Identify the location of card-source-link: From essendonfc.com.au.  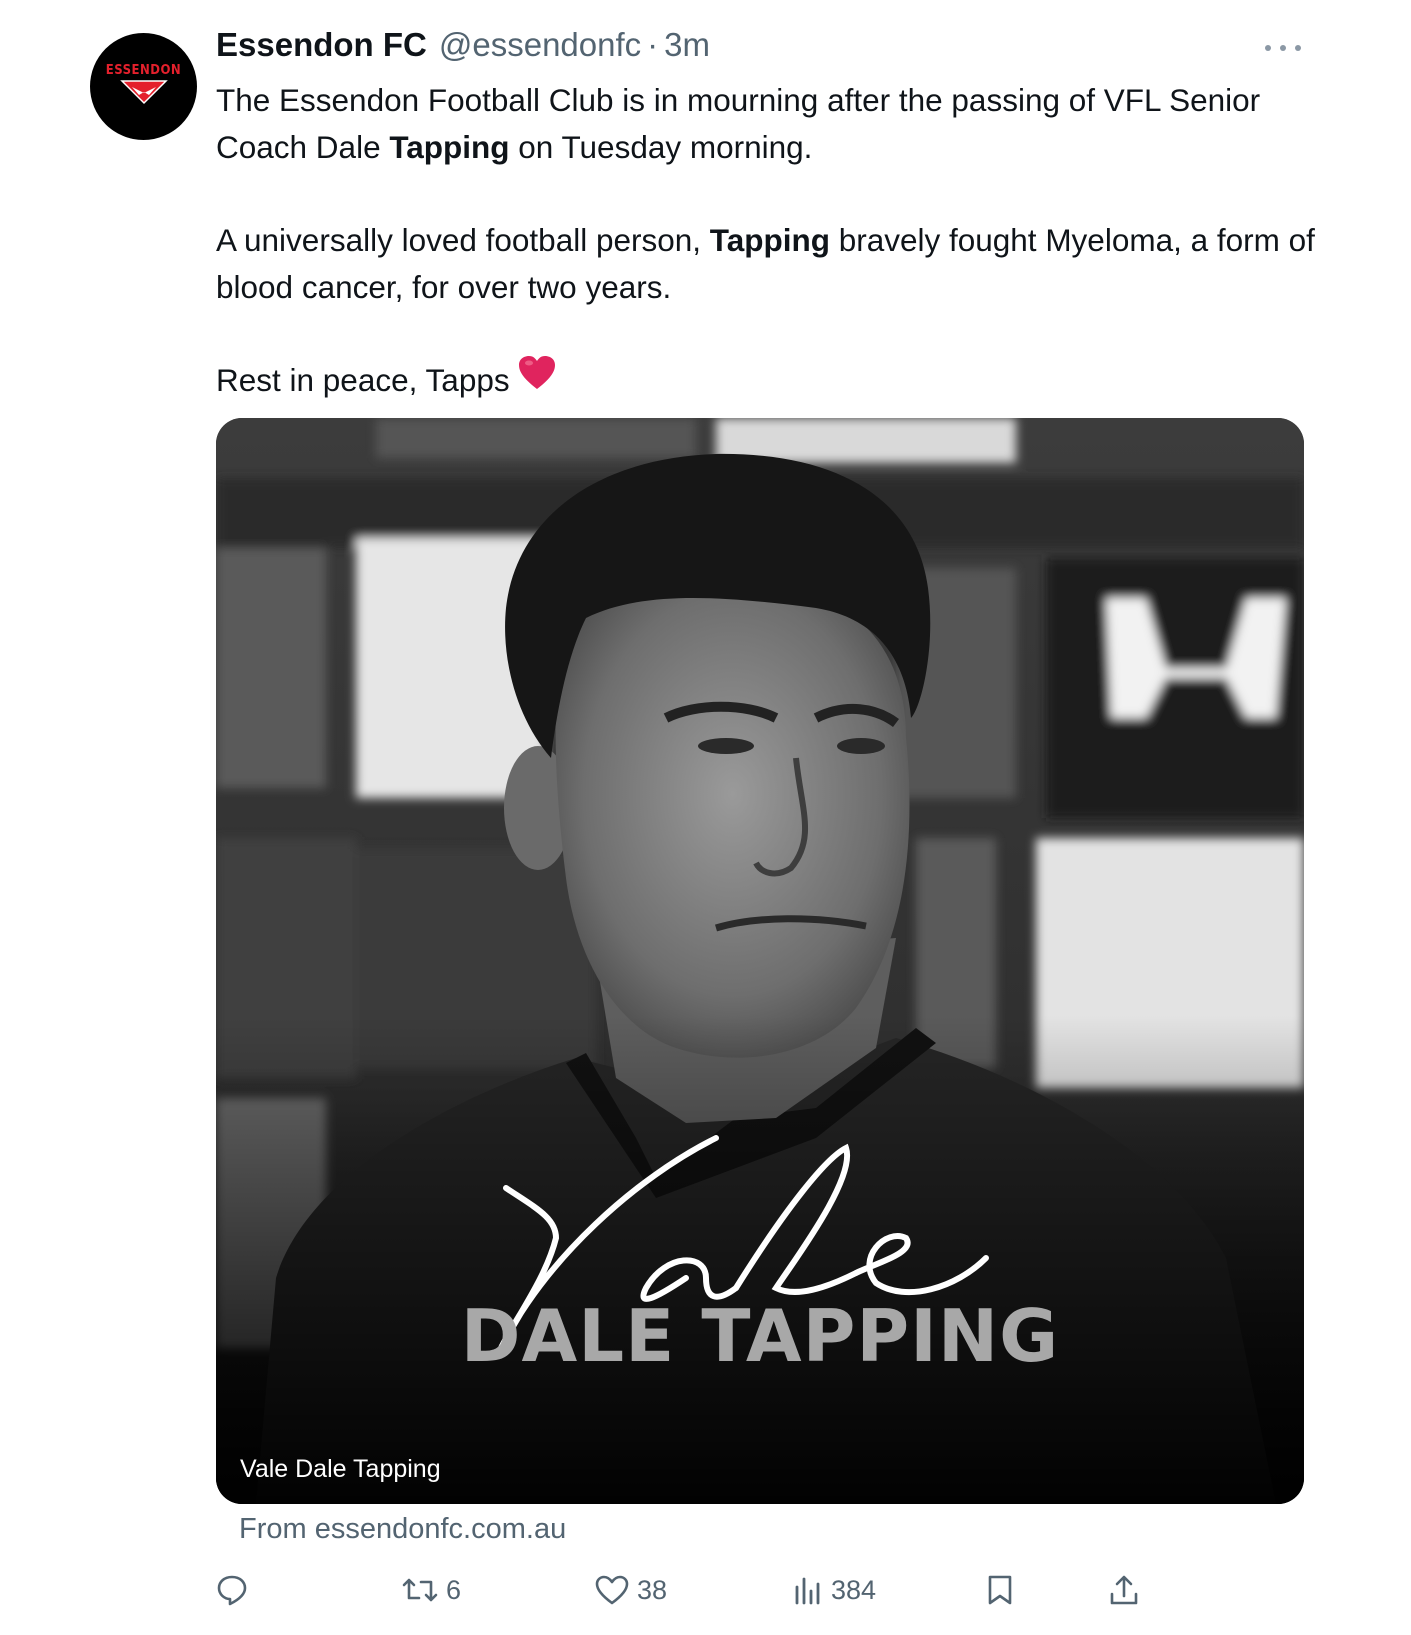
(402, 1529).